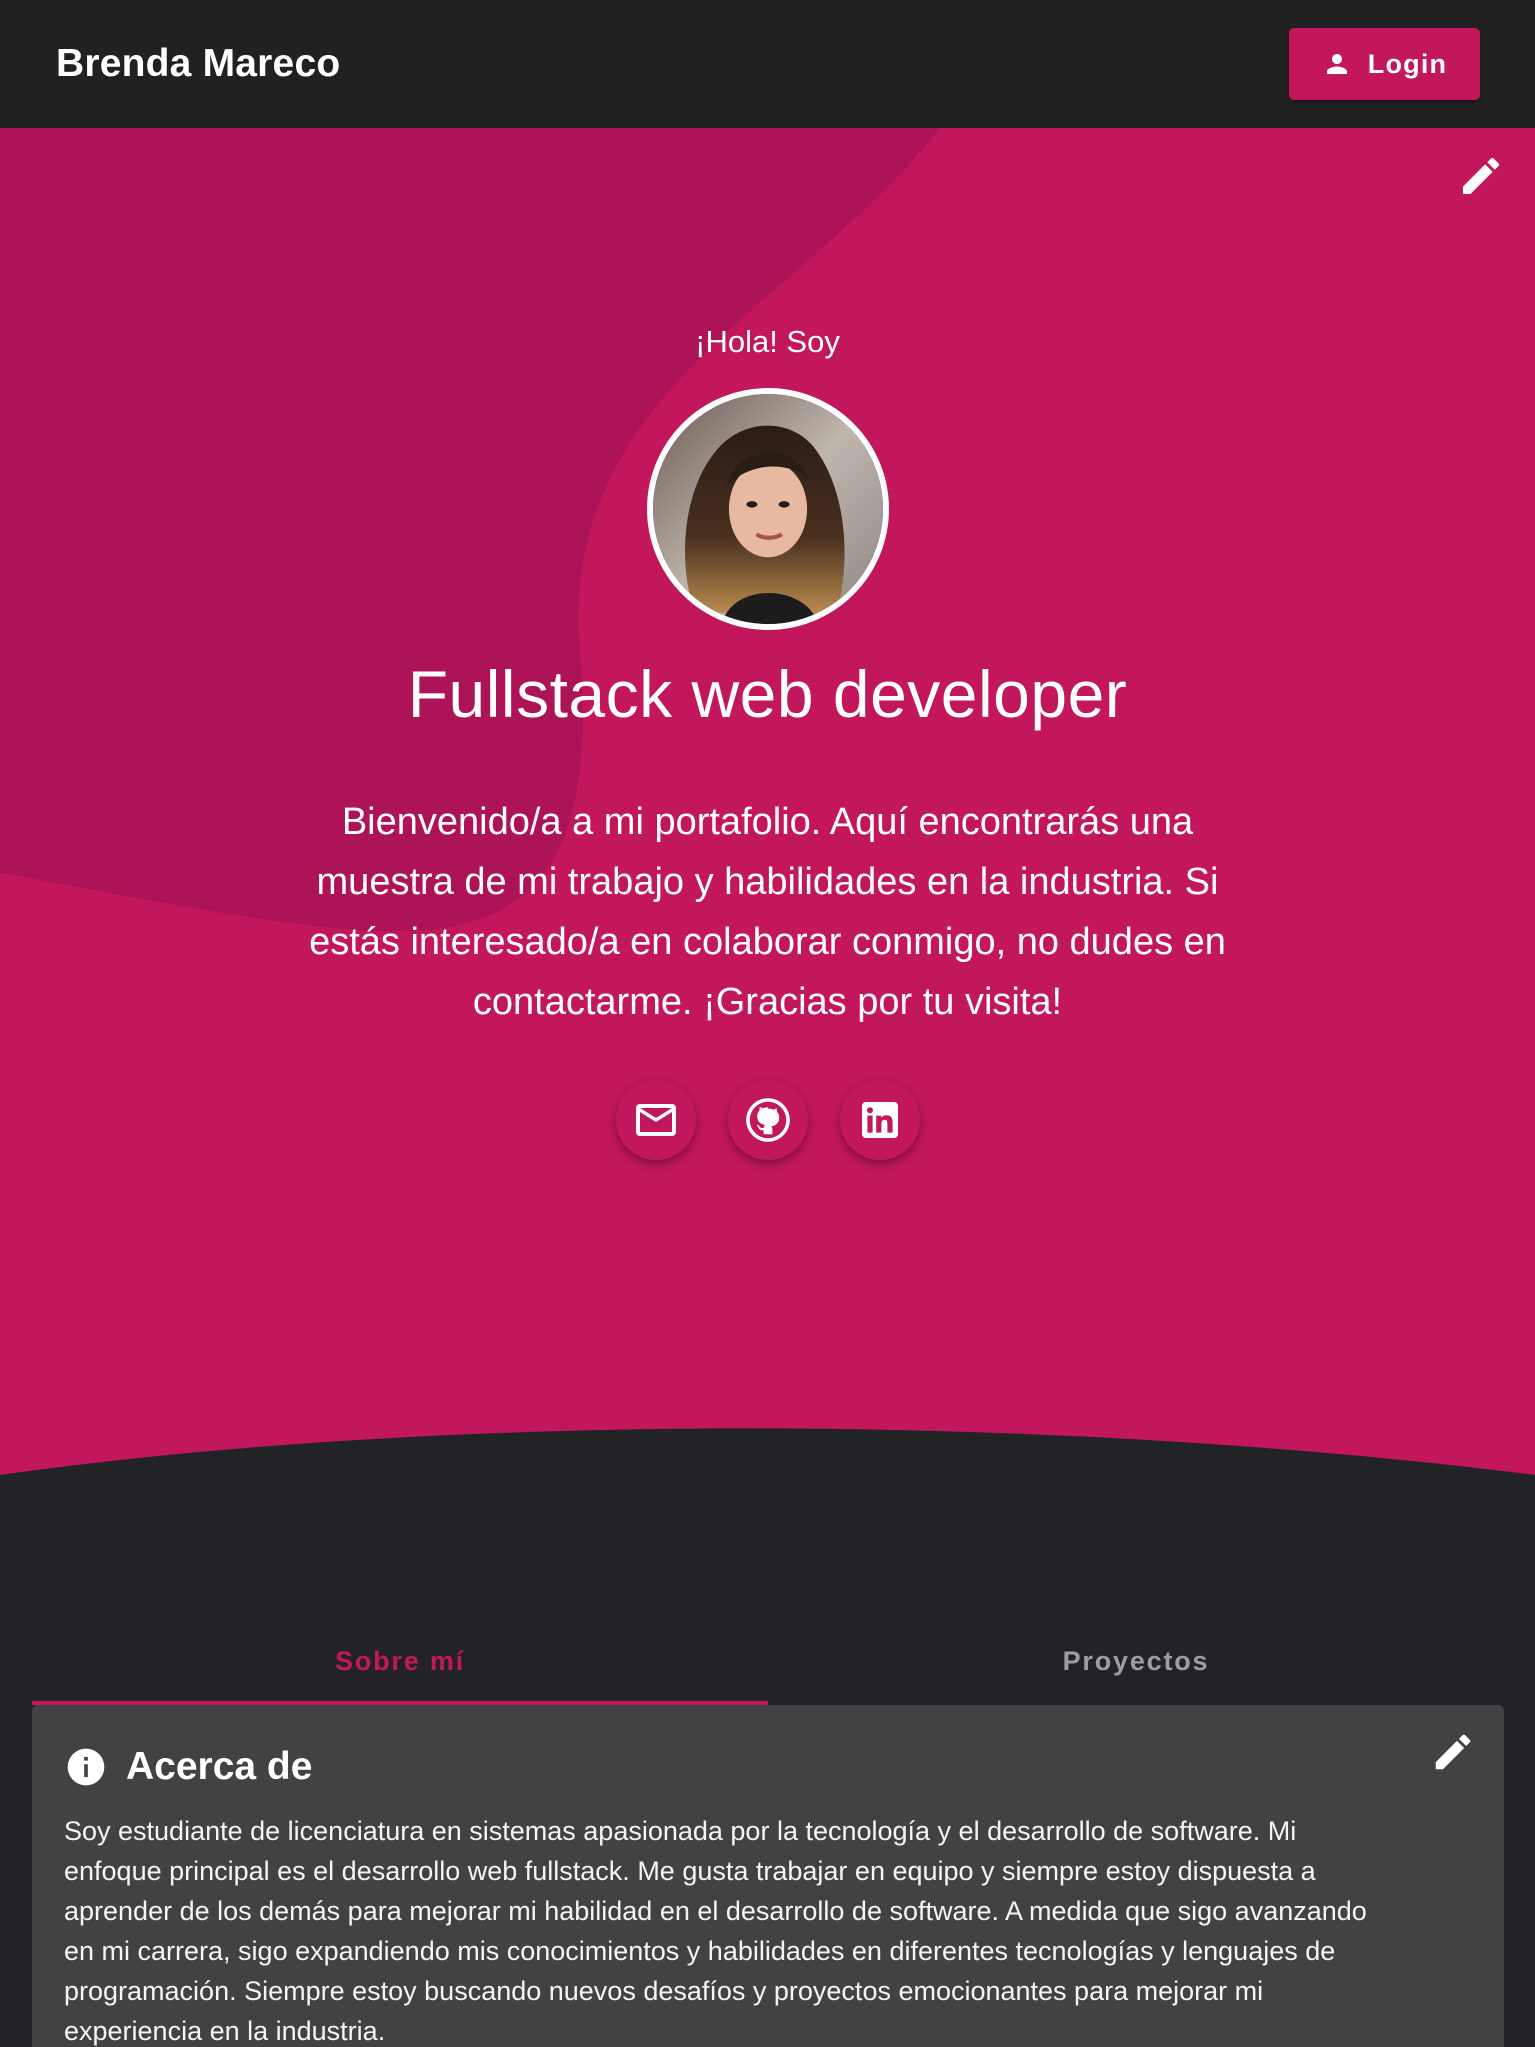 This screenshot has width=1535, height=2047. What do you see at coordinates (767, 1455) in the screenshot?
I see `hero-bottom-curve` at bounding box center [767, 1455].